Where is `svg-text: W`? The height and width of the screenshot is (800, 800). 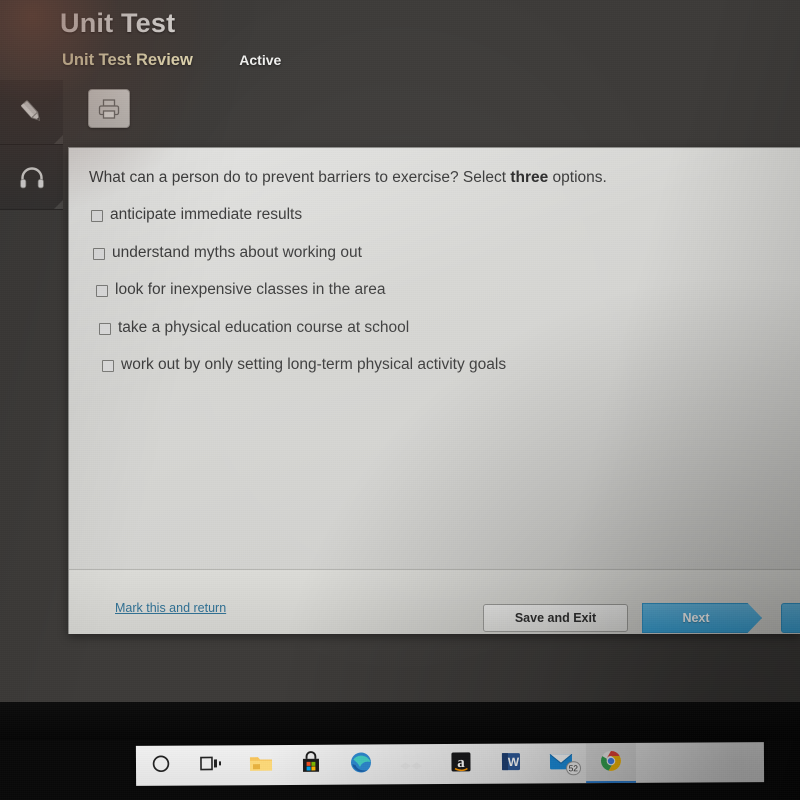
svg-text: W is located at coordinates (514, 761).